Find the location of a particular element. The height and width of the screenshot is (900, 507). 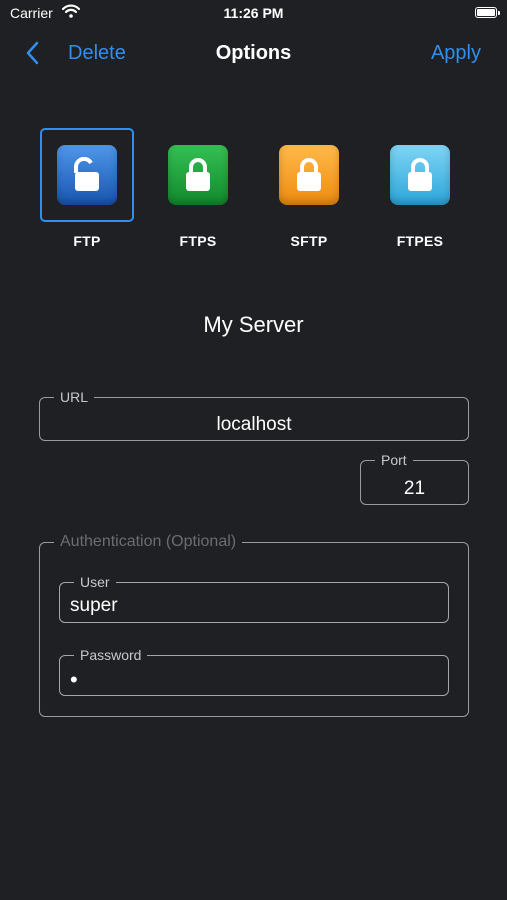

url-label: URL is located at coordinates (74, 397).